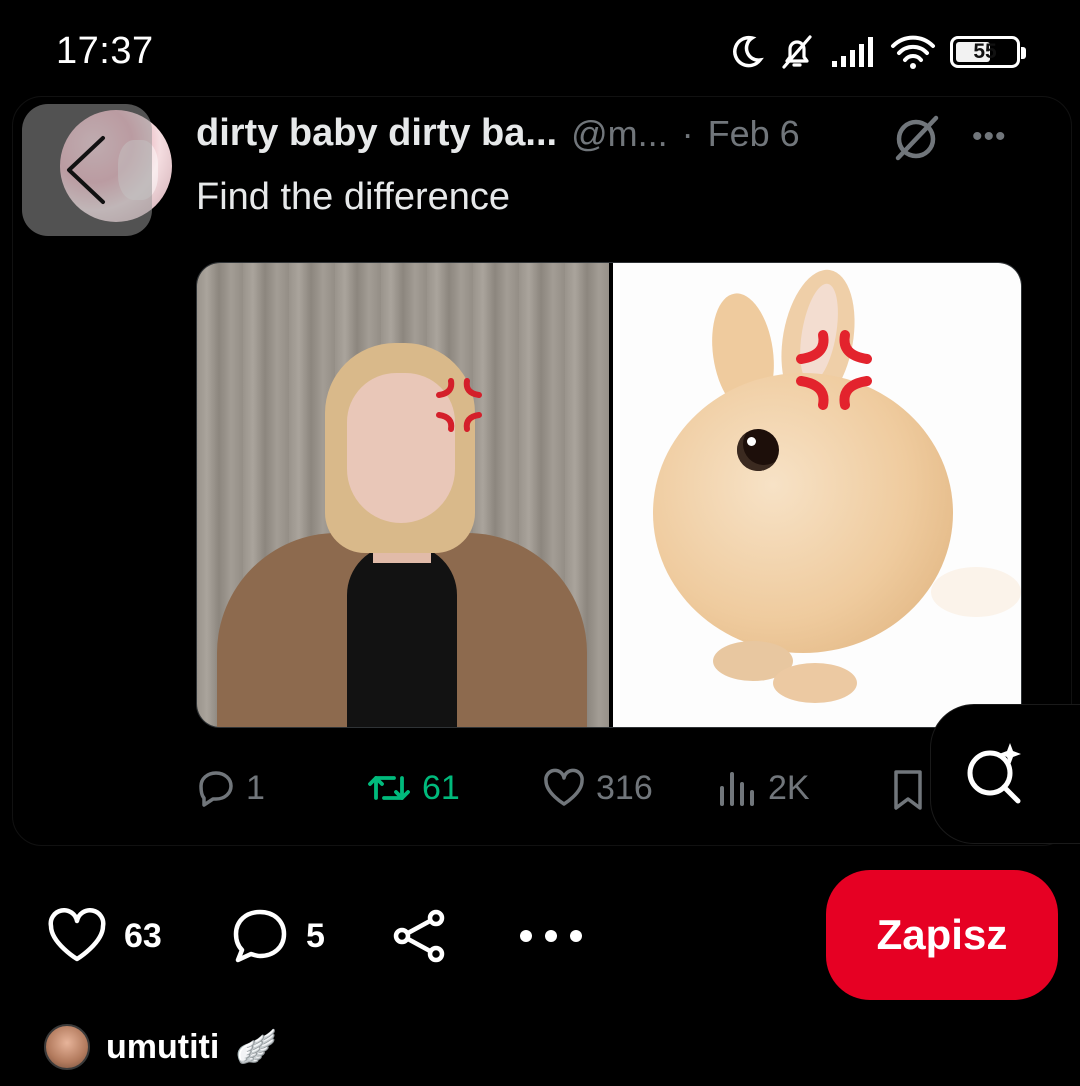 This screenshot has height=1086, width=1080. Describe the element at coordinates (916, 138) in the screenshot. I see `grok-icon` at that location.